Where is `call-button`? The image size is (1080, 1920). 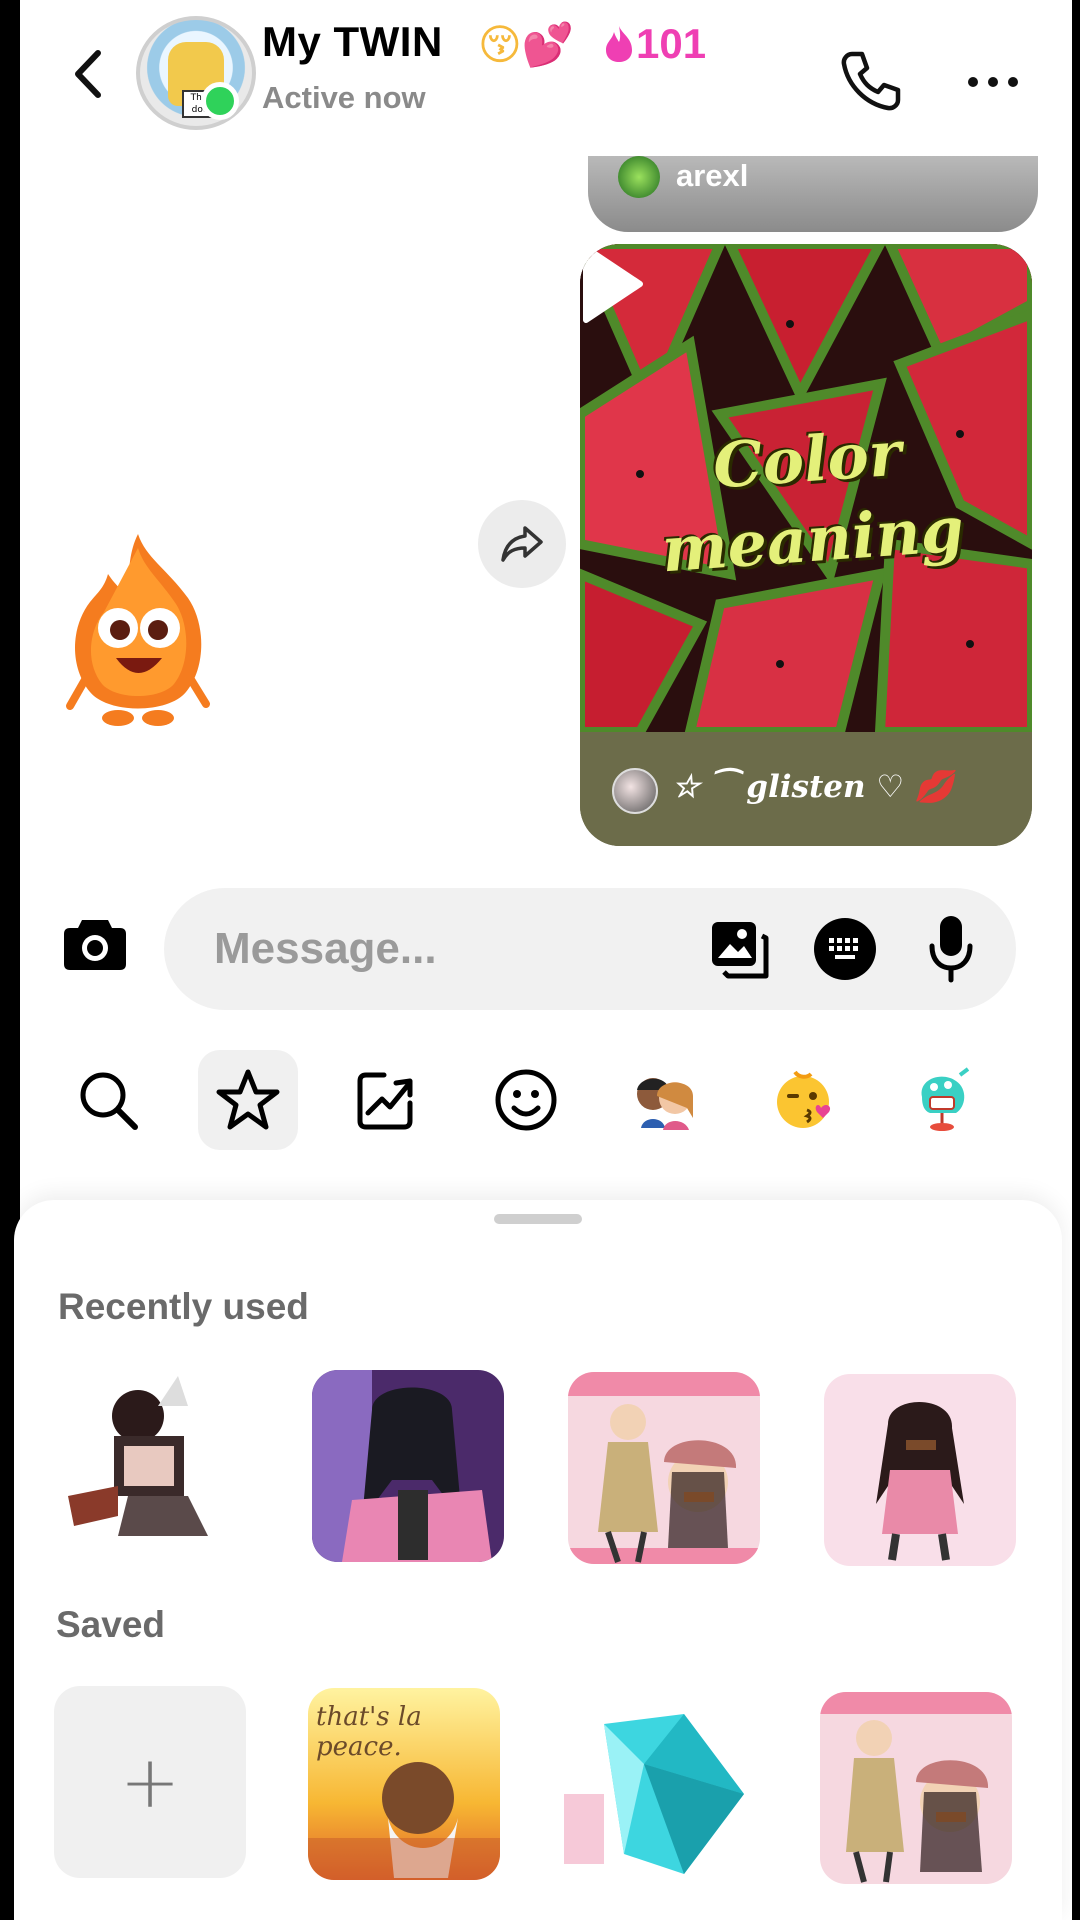 call-button is located at coordinates (871, 81).